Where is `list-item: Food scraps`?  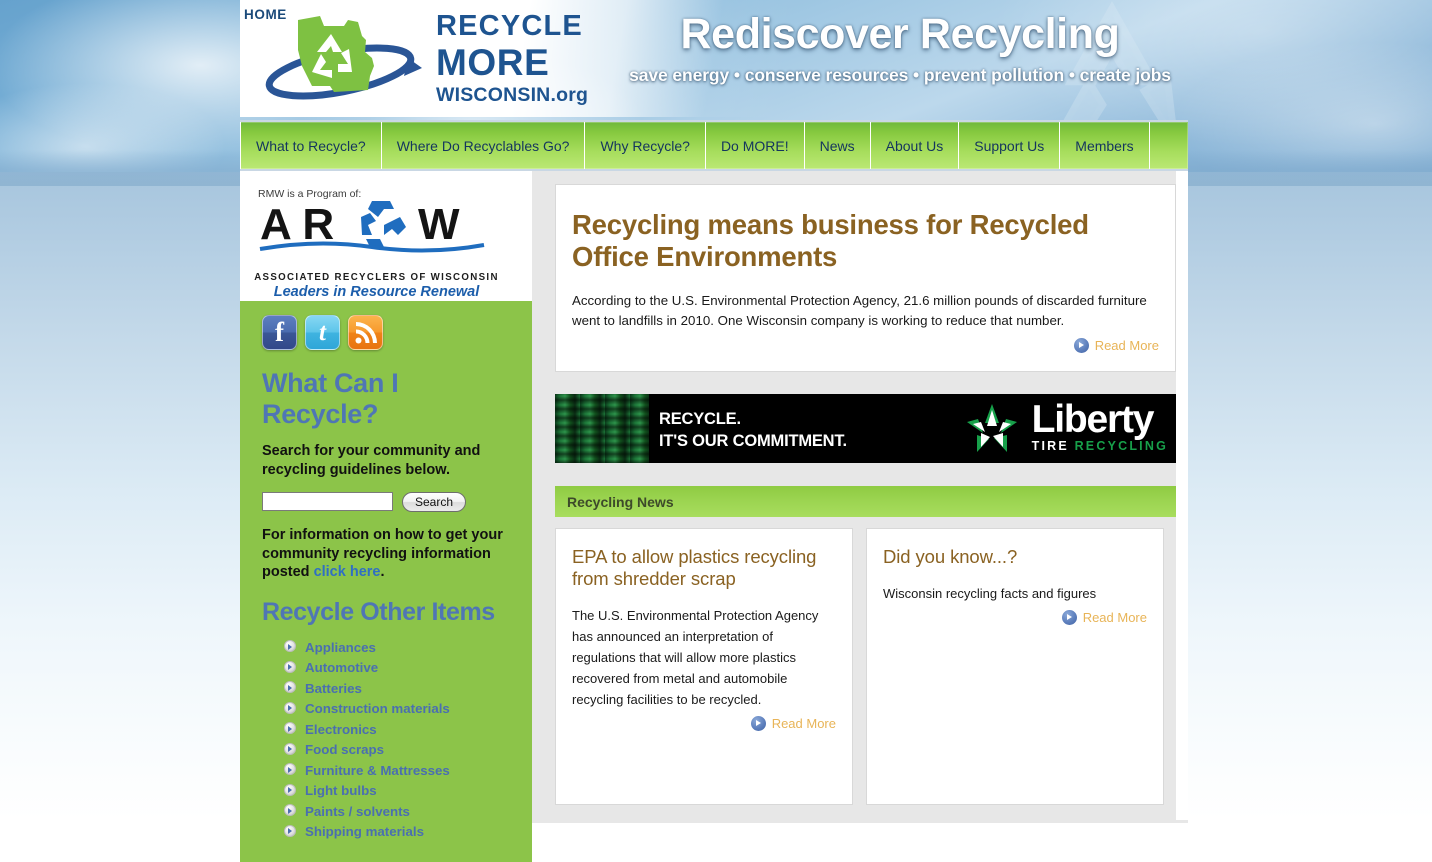 list-item: Food scraps is located at coordinates (398, 750).